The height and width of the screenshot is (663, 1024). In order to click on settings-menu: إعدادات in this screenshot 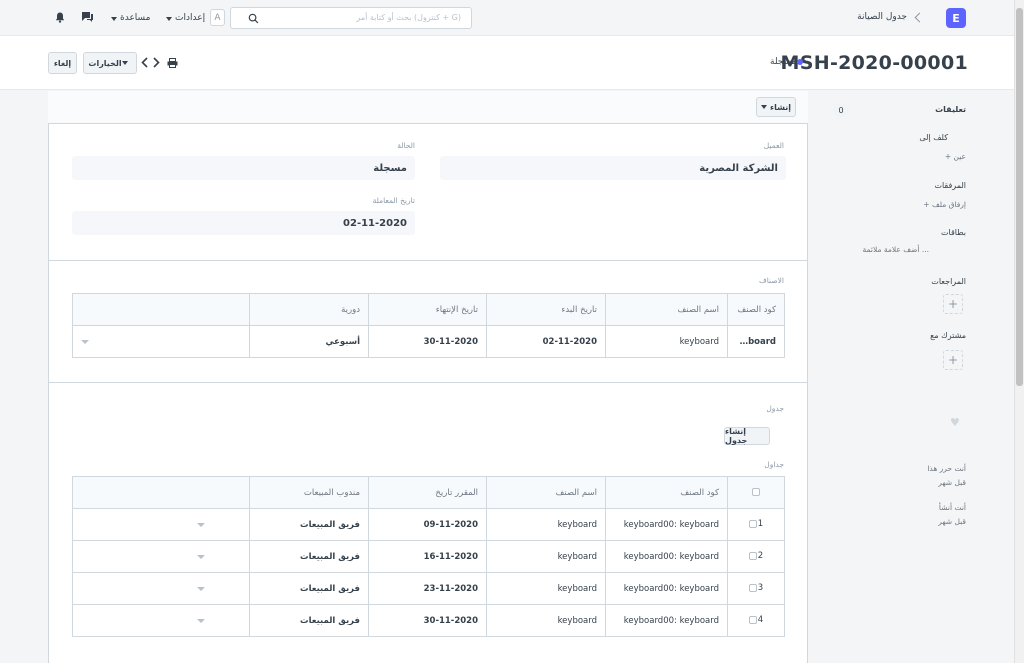, I will do `click(190, 18)`.